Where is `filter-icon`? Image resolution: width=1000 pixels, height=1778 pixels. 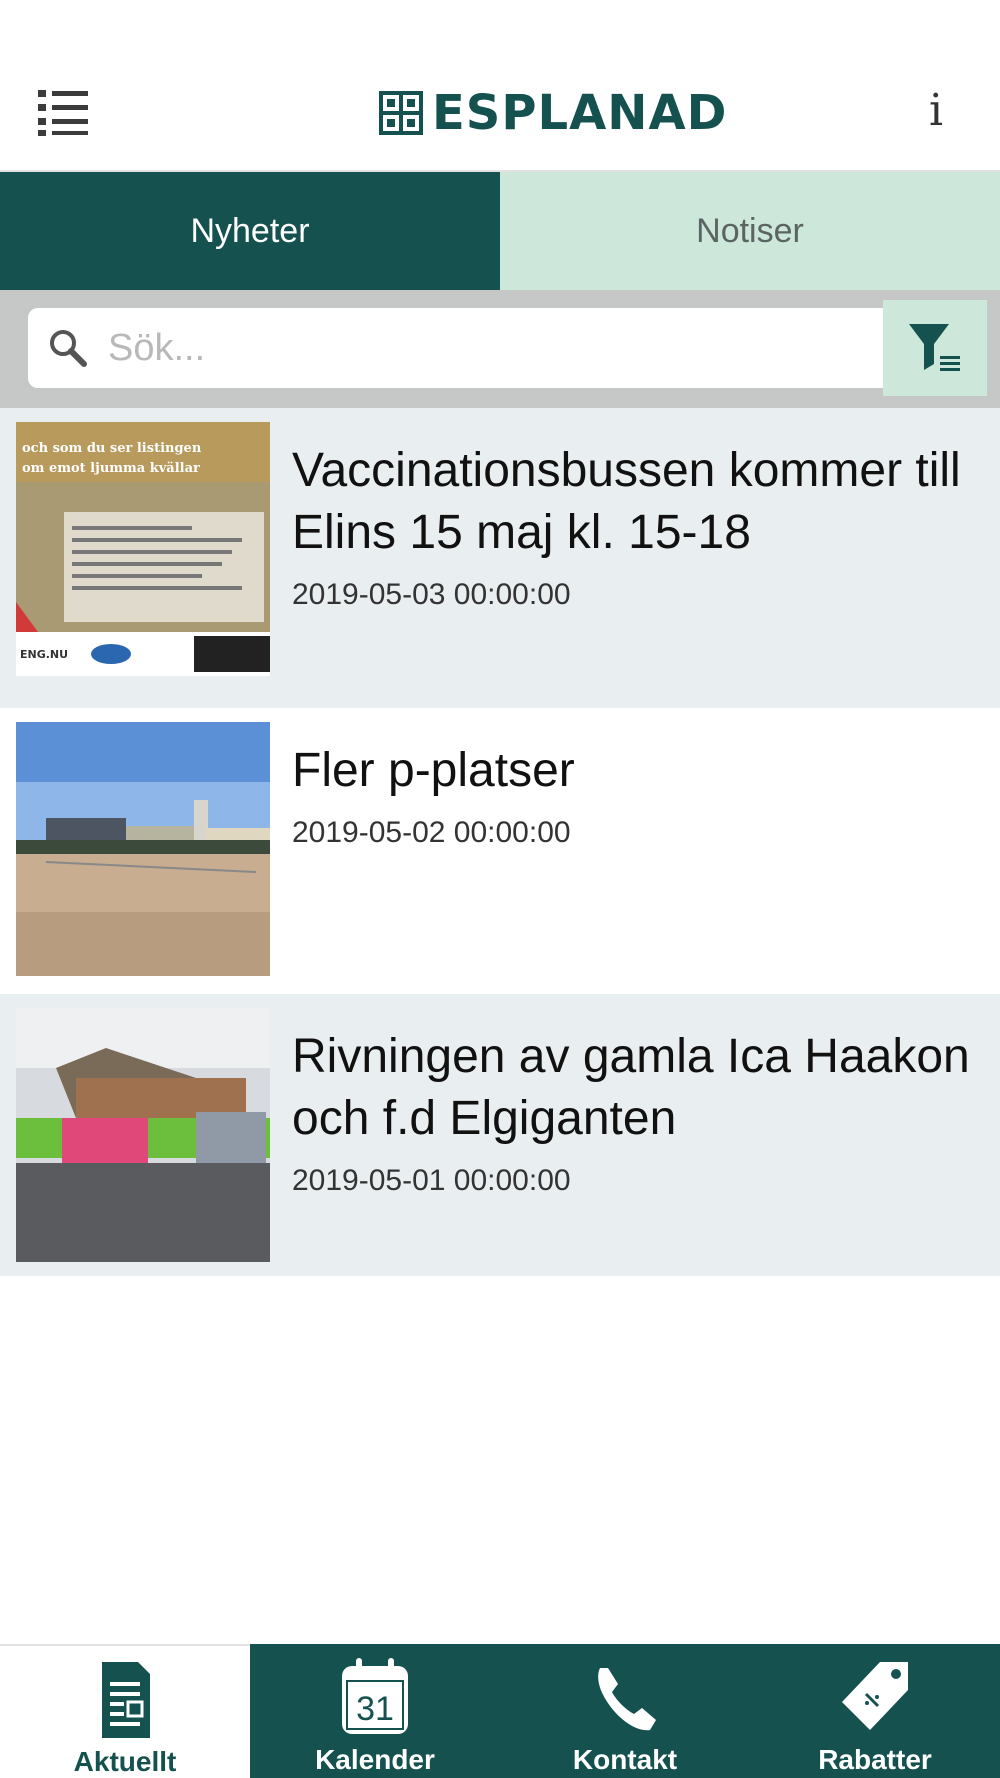
filter-icon is located at coordinates (934, 347).